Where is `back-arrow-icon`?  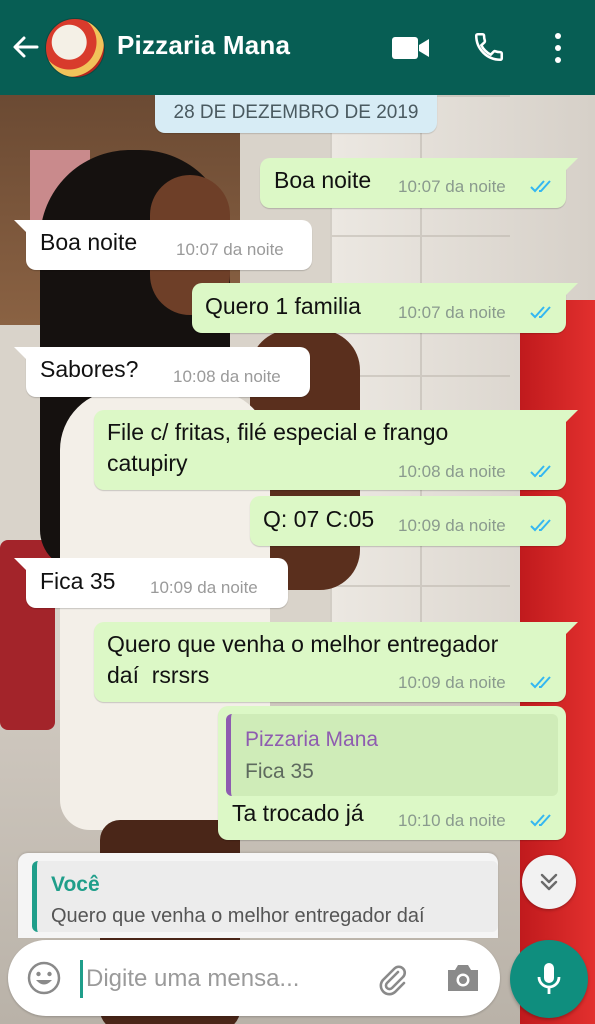
back-arrow-icon is located at coordinates (25, 47).